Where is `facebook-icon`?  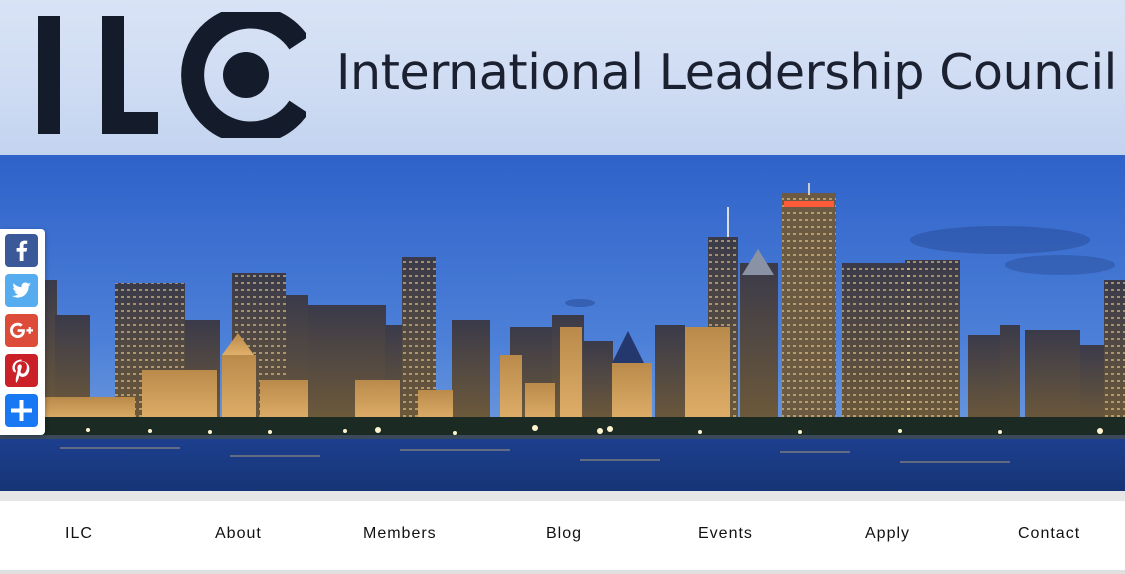 facebook-icon is located at coordinates (22, 250).